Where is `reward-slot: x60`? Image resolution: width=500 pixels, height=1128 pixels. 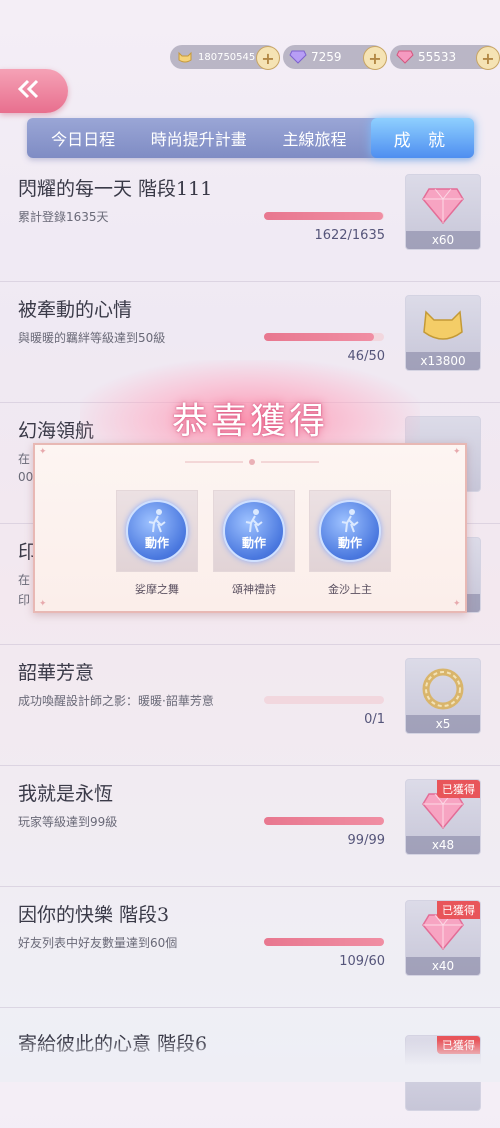
reward-slot: x60 is located at coordinates (443, 212).